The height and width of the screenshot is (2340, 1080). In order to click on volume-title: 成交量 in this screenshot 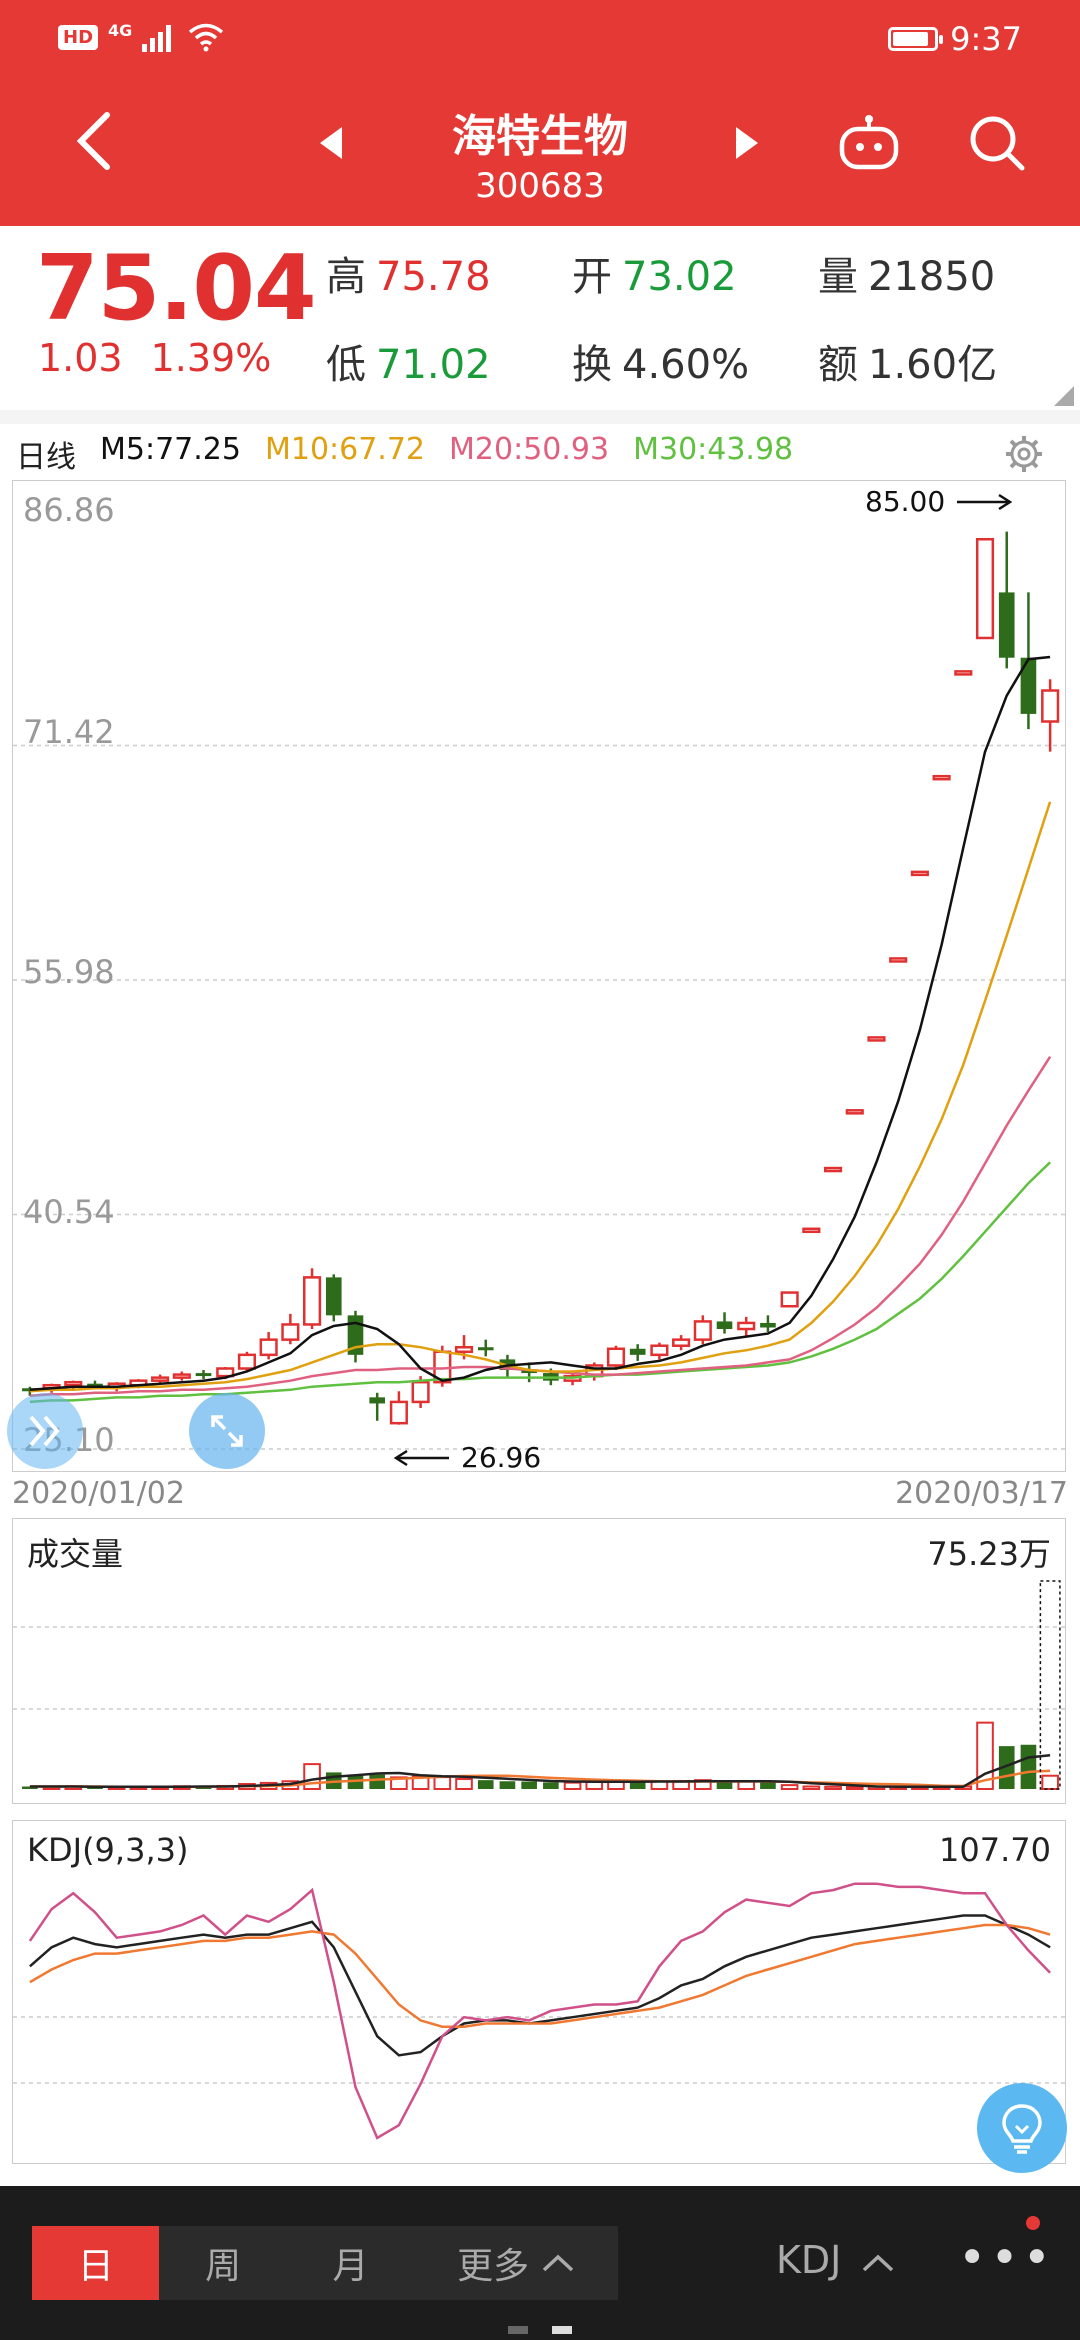, I will do `click(75, 1554)`.